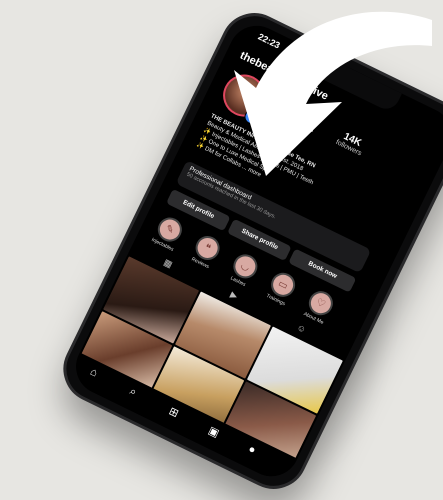  Describe the element at coordinates (133, 392) in the screenshot. I see `search-icon: ⌕` at that location.